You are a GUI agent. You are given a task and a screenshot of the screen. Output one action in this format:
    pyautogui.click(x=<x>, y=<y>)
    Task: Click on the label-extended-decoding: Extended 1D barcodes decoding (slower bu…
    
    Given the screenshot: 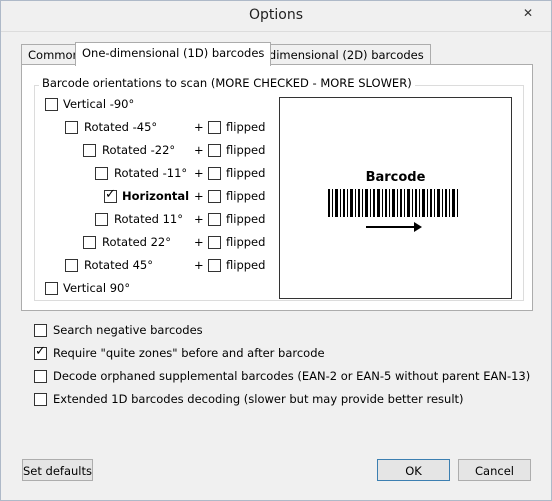 What is the action you would take?
    pyautogui.click(x=258, y=399)
    